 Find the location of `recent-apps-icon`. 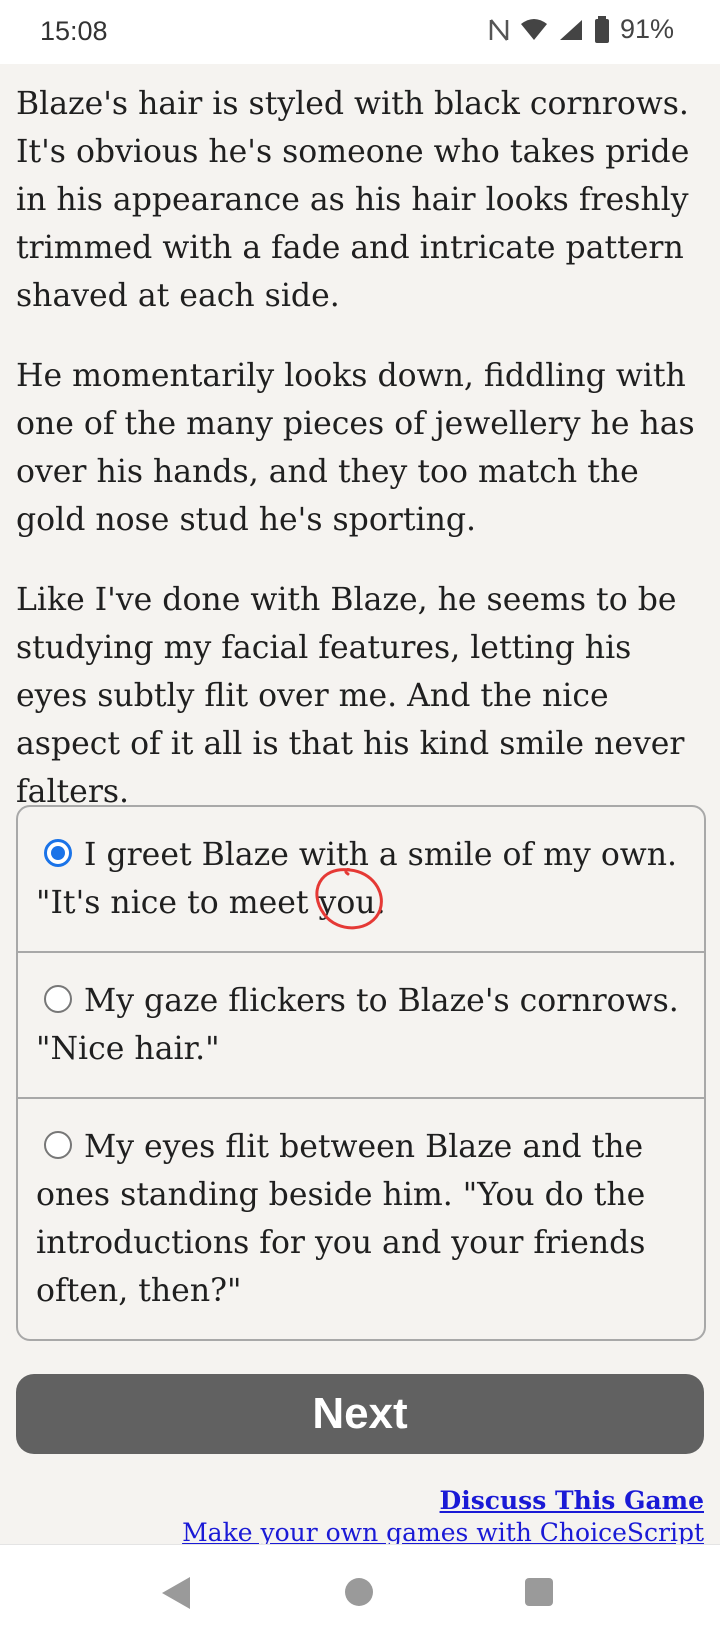

recent-apps-icon is located at coordinates (539, 1592).